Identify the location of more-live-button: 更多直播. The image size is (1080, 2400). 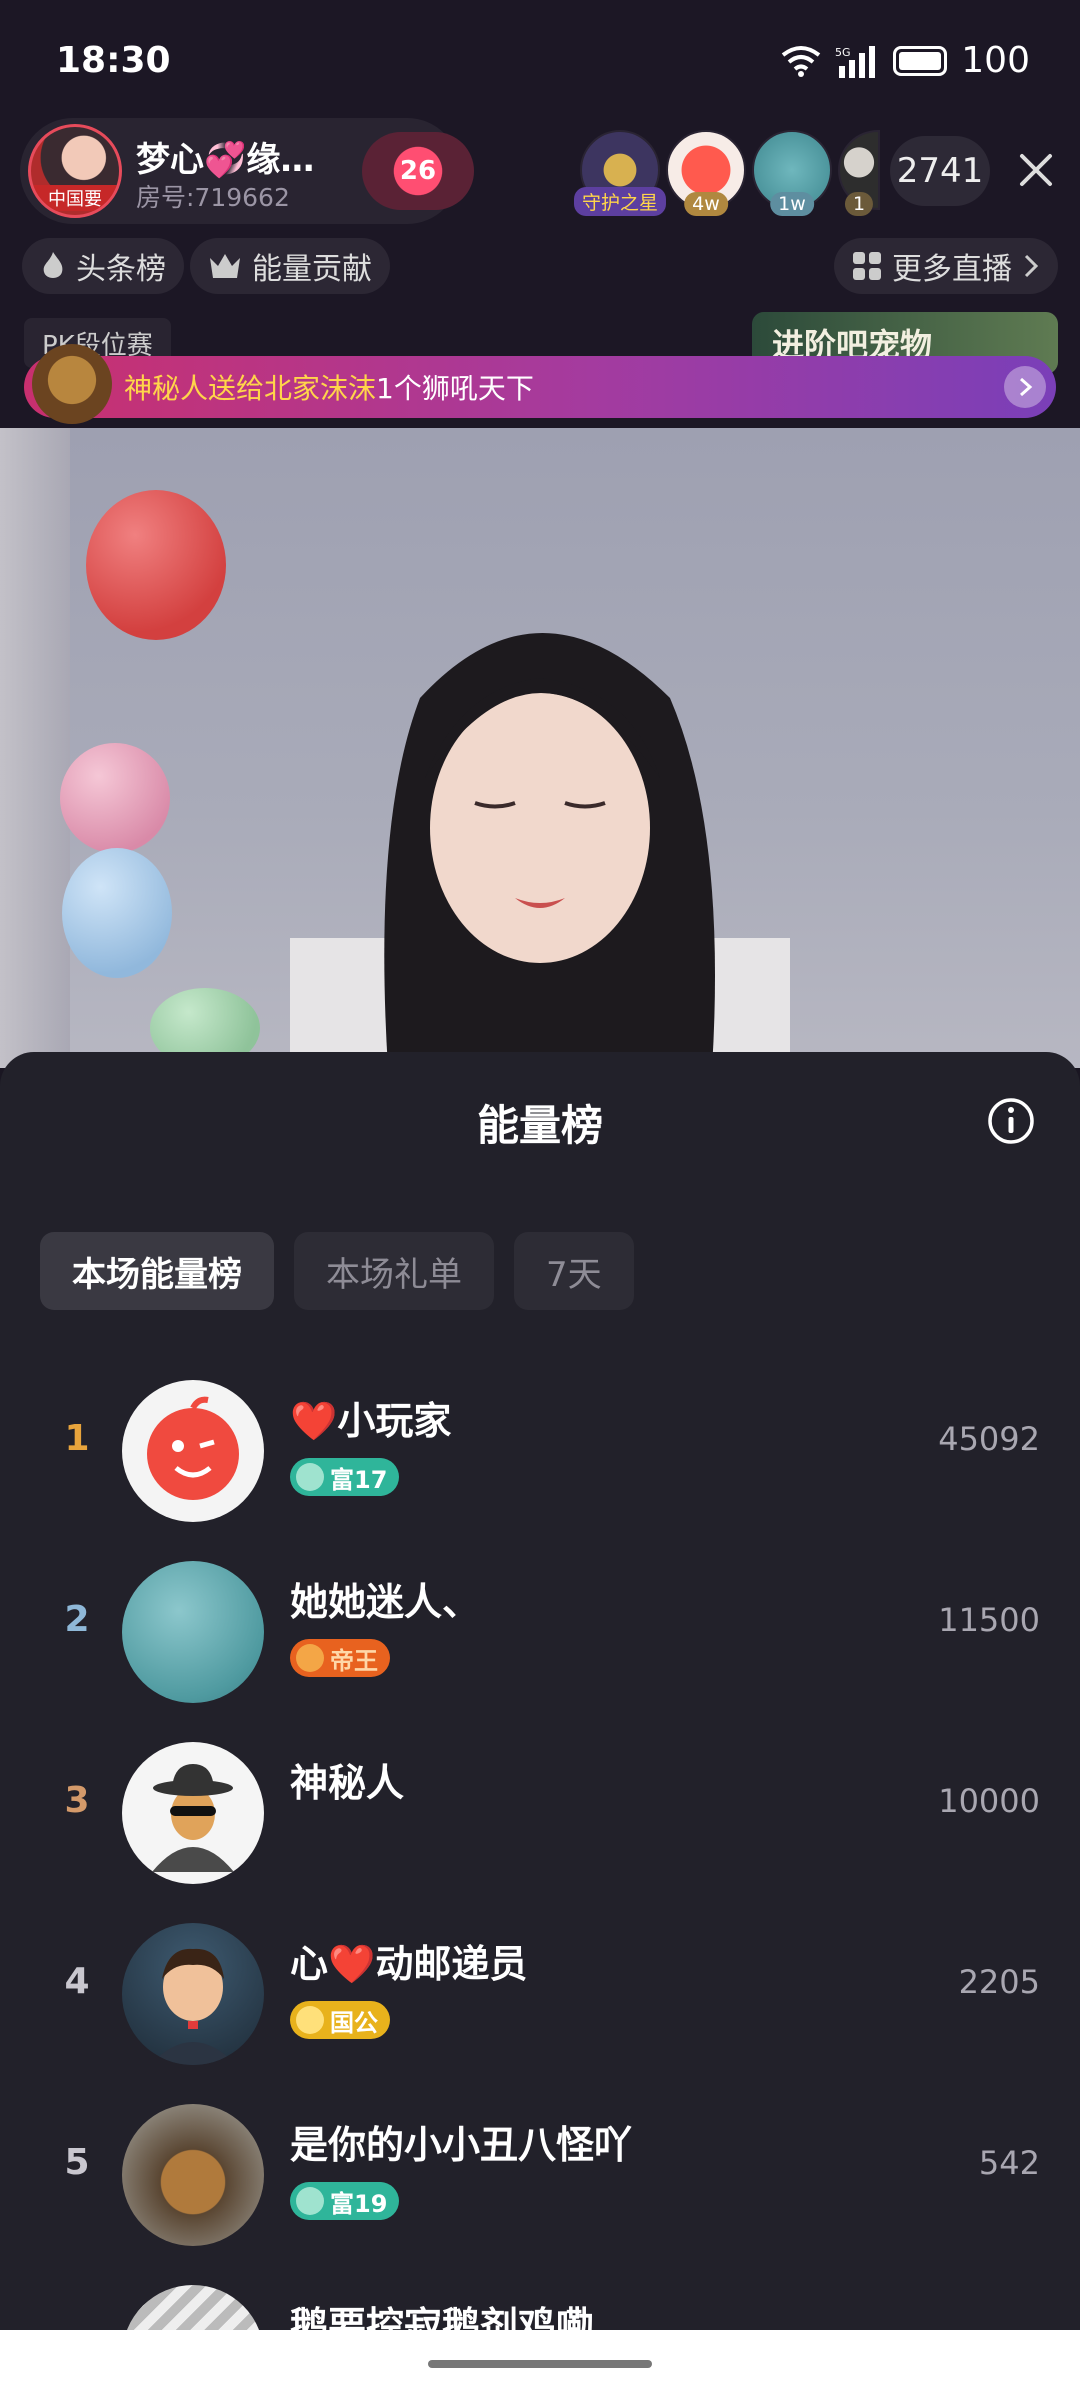
(946, 266).